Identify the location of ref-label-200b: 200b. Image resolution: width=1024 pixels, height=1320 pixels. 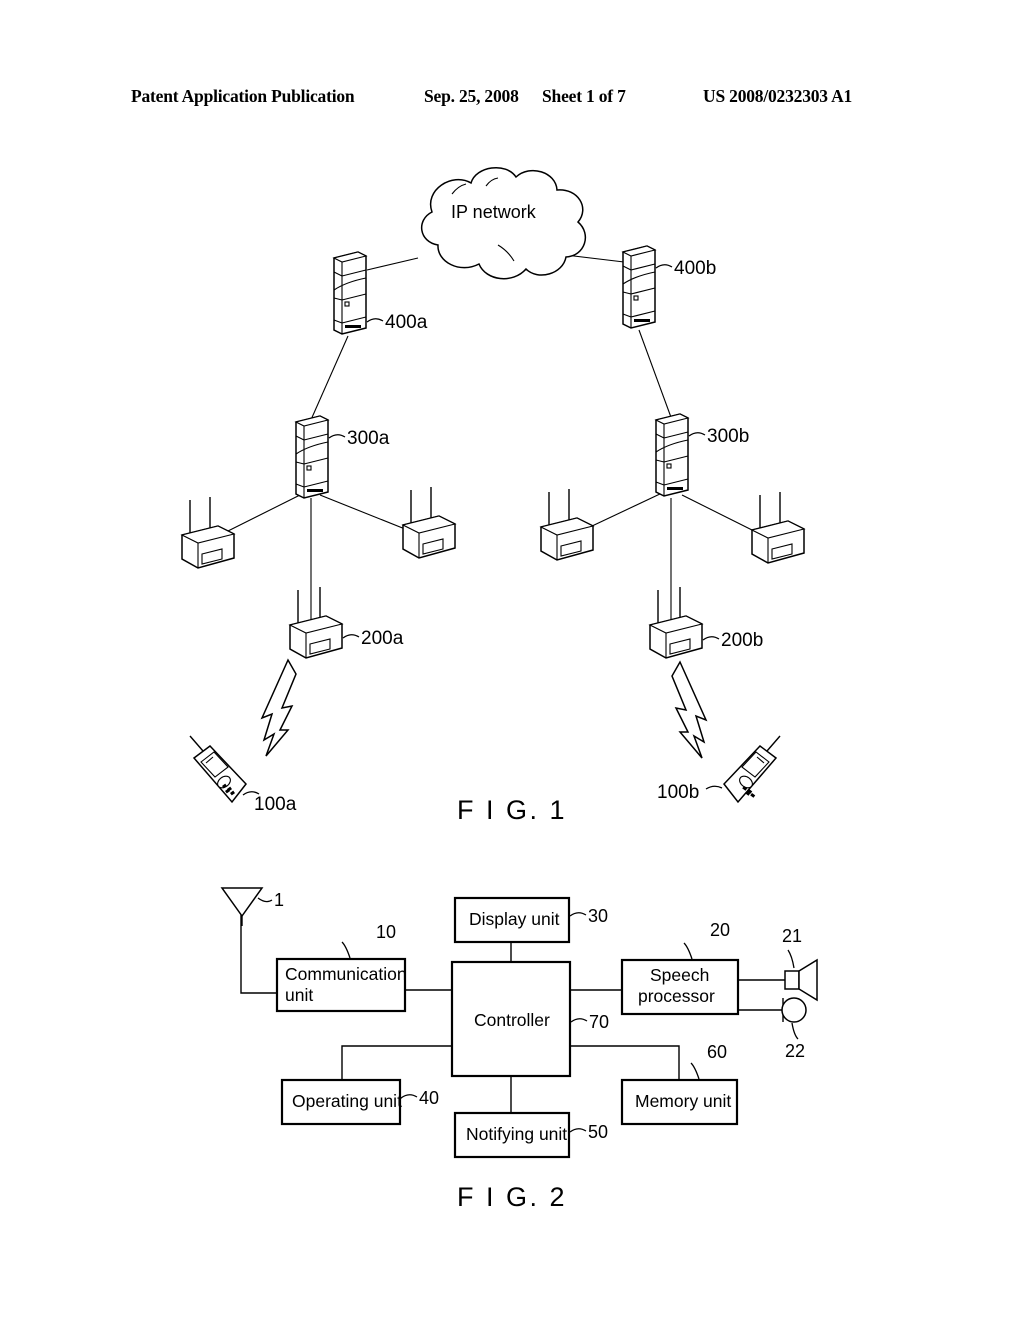
(742, 640).